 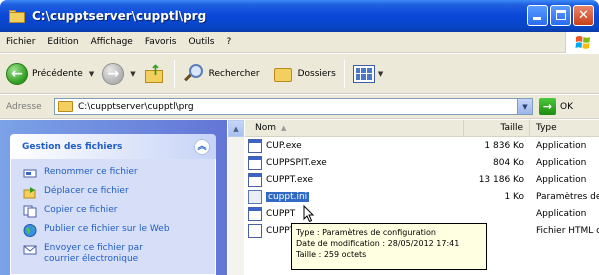 What do you see at coordinates (17, 73) in the screenshot?
I see `back-arrow-icon: ←` at bounding box center [17, 73].